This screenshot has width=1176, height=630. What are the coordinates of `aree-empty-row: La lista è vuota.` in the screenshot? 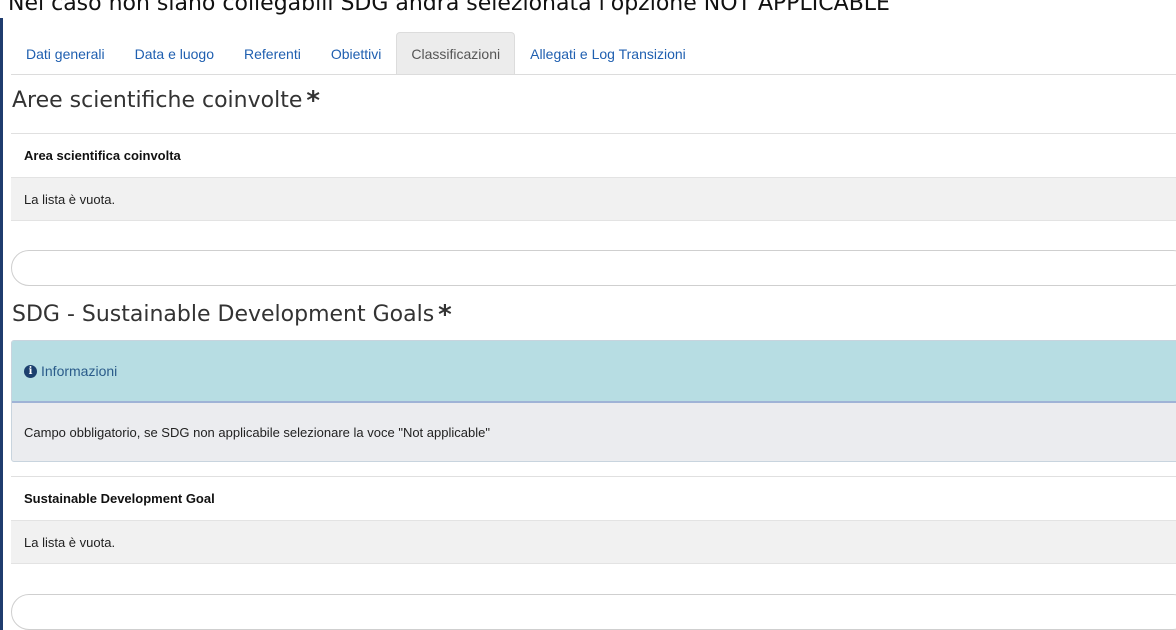 It's located at (593, 199).